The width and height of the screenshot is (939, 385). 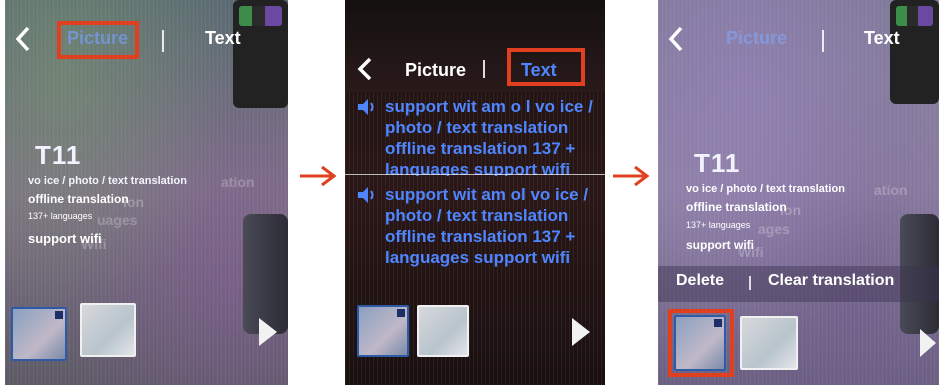 What do you see at coordinates (831, 281) in the screenshot?
I see `clear-translation-button: Clear translation` at bounding box center [831, 281].